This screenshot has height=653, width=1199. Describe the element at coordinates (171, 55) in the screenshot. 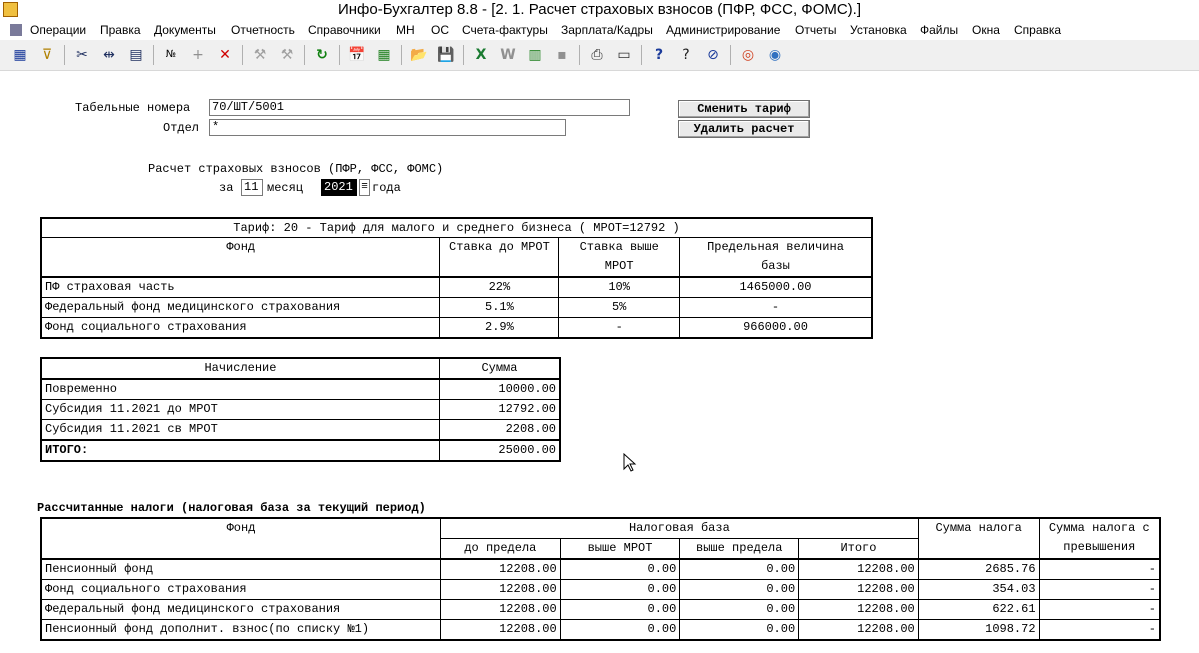

I see `number-icon: №` at that location.